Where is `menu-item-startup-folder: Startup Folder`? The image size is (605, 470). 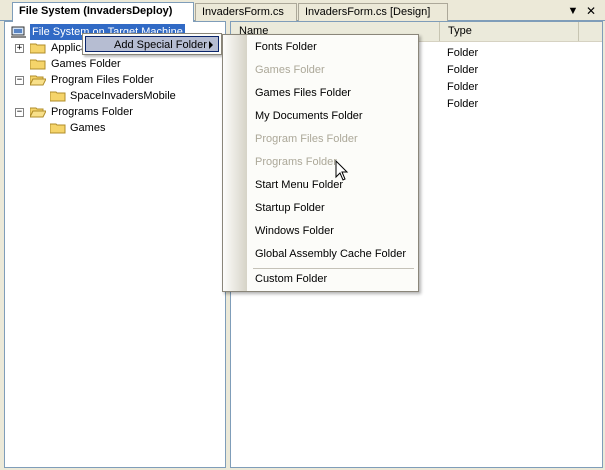
menu-item-startup-folder: Startup Folder is located at coordinates (331, 208).